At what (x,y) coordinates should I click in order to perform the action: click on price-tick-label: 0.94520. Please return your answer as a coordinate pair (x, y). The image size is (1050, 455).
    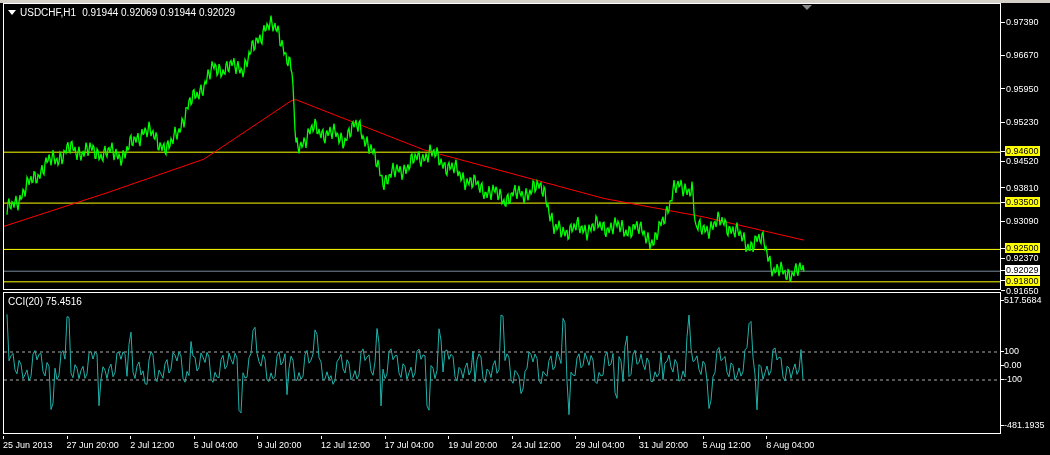
    Looking at the image, I should click on (1022, 161).